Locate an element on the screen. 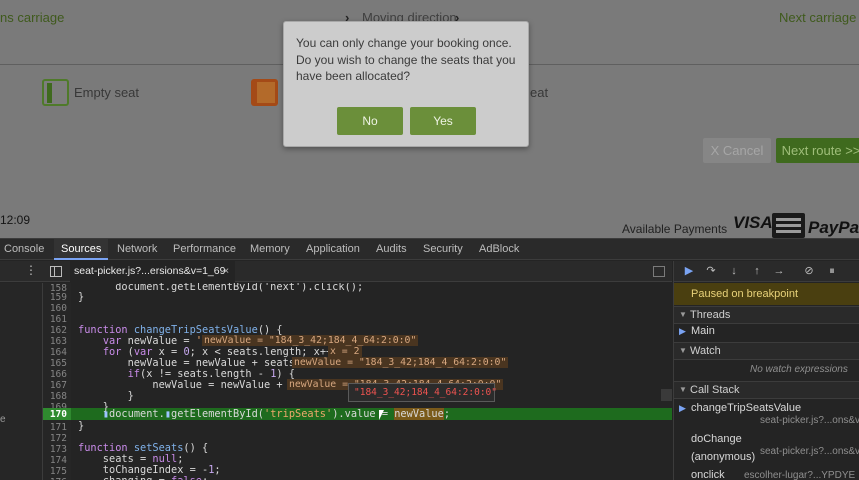  visa-logo: VISA is located at coordinates (753, 222).